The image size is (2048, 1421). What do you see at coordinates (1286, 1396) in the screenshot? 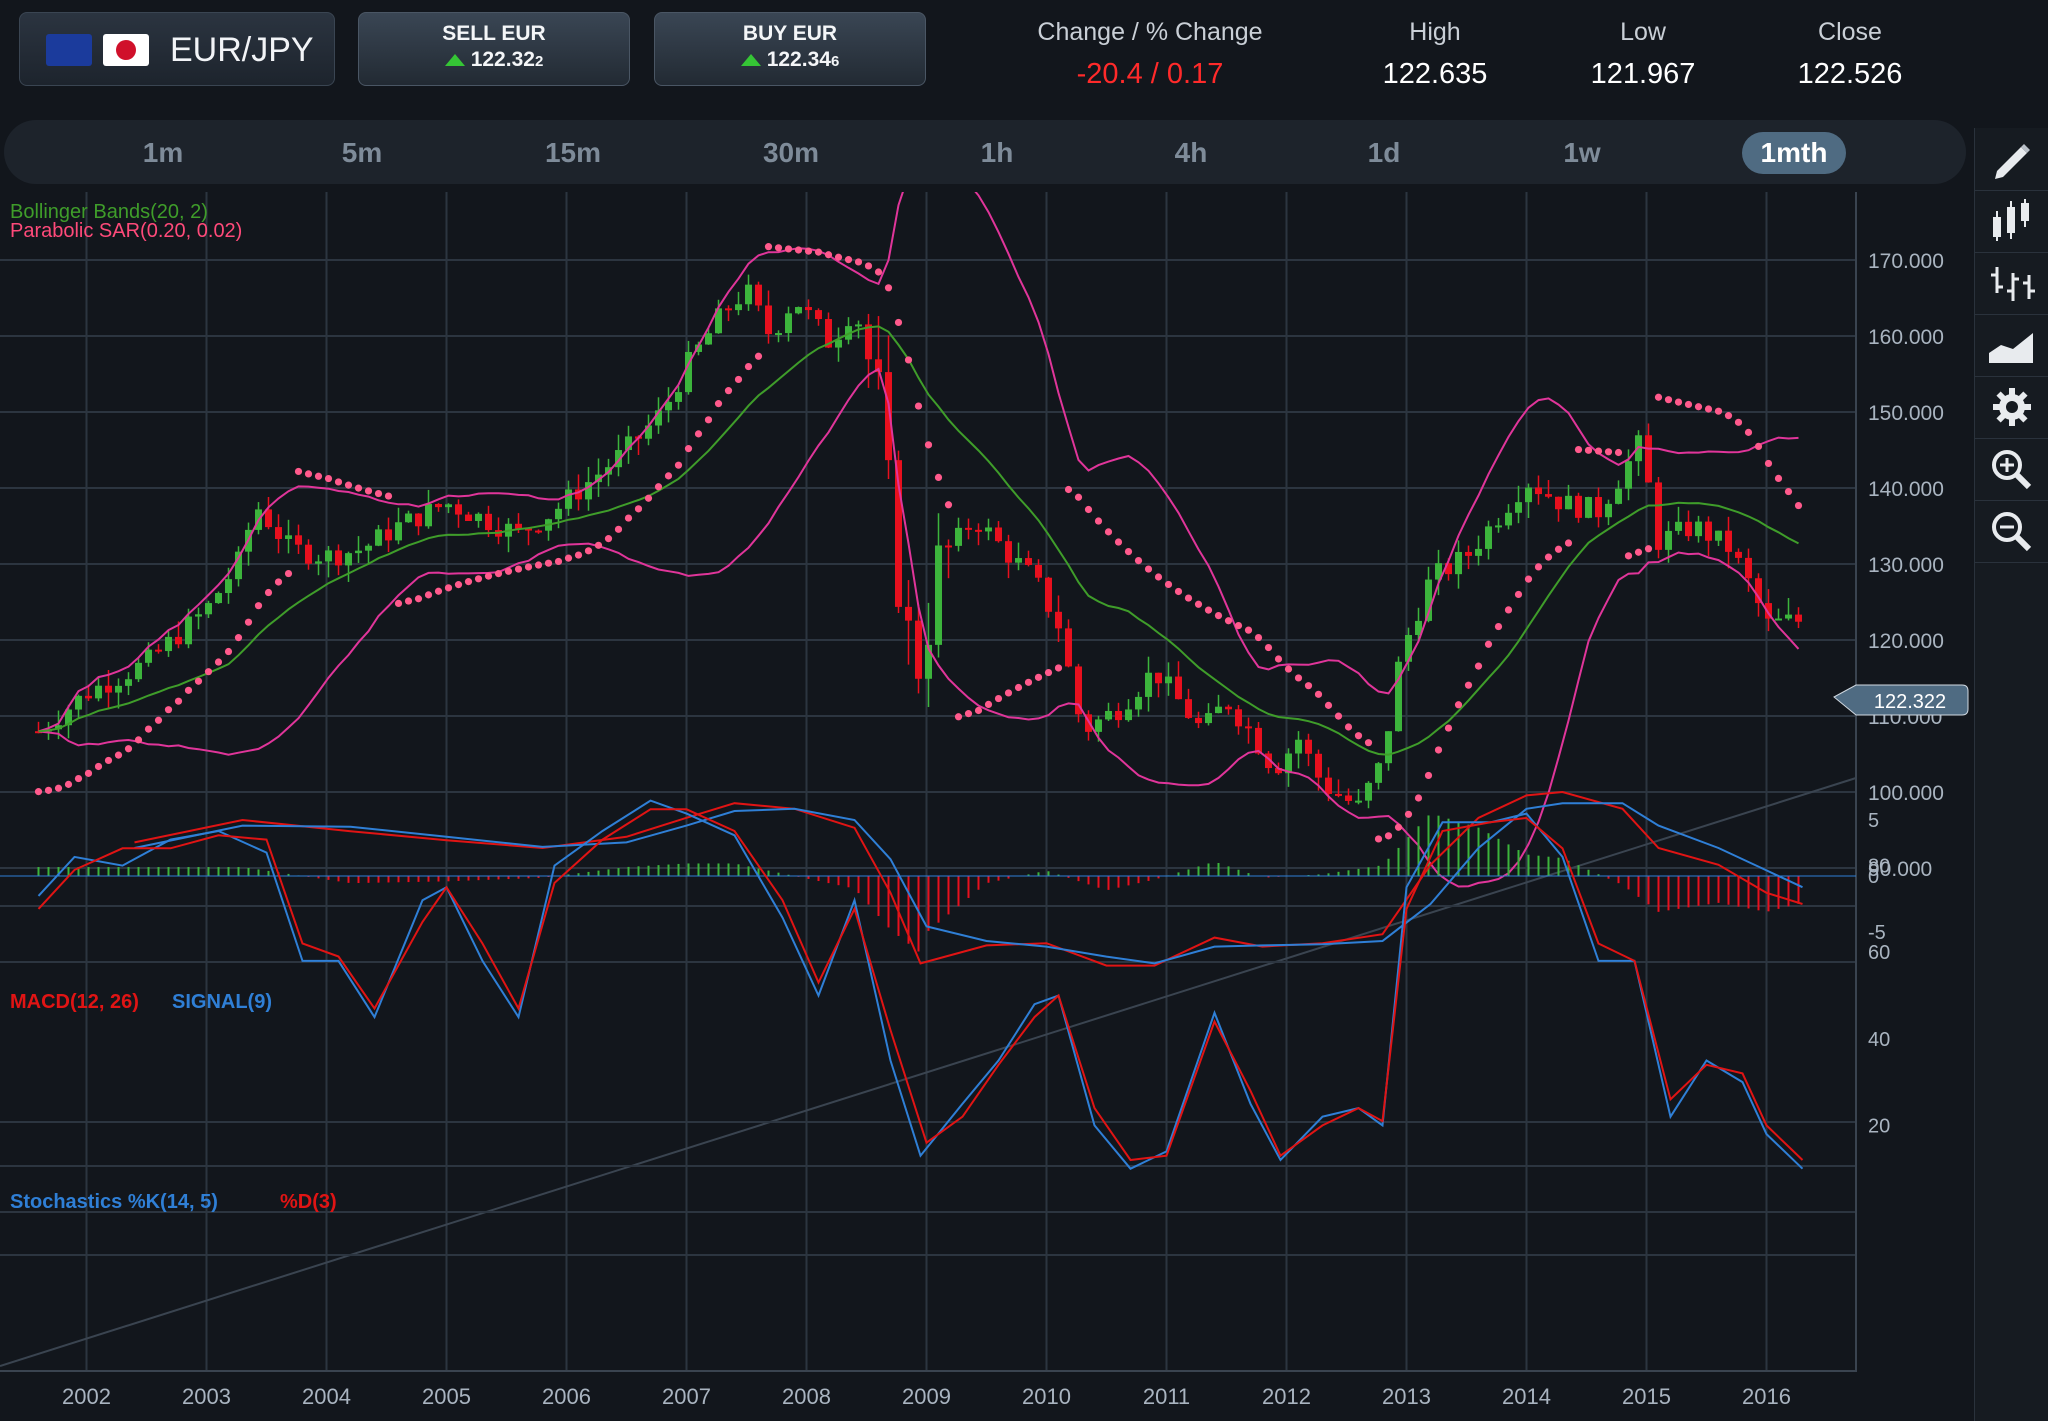
I see `year-axis-label: 2012` at bounding box center [1286, 1396].